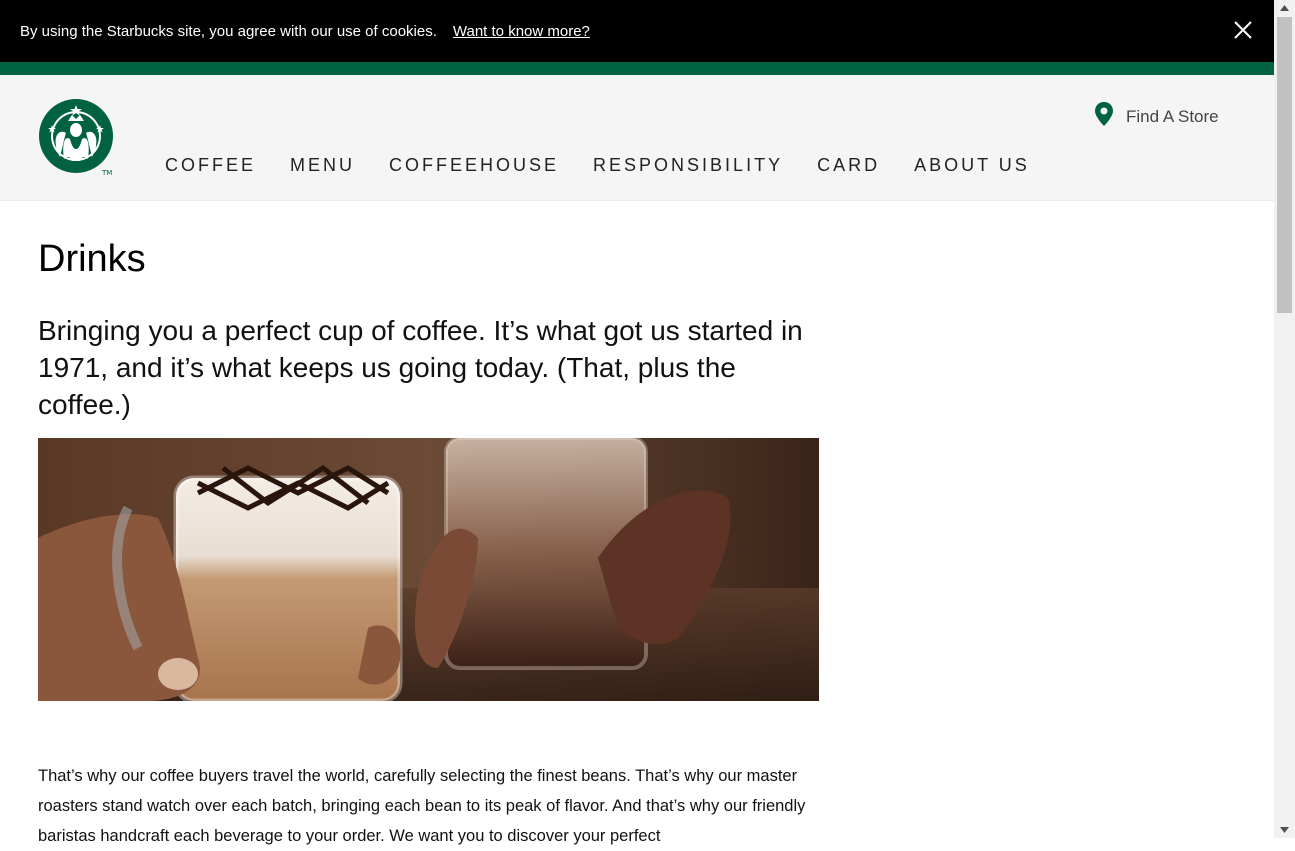  What do you see at coordinates (322, 165) in the screenshot?
I see `nav-item-menu: MENU` at bounding box center [322, 165].